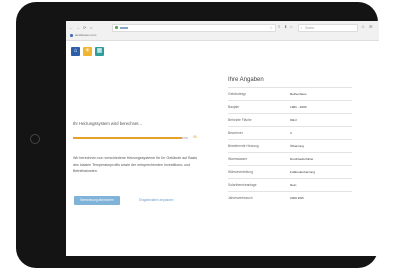 The width and height of the screenshot is (395, 272). I want to click on row-label: Gebäudetyp, so click(237, 94).